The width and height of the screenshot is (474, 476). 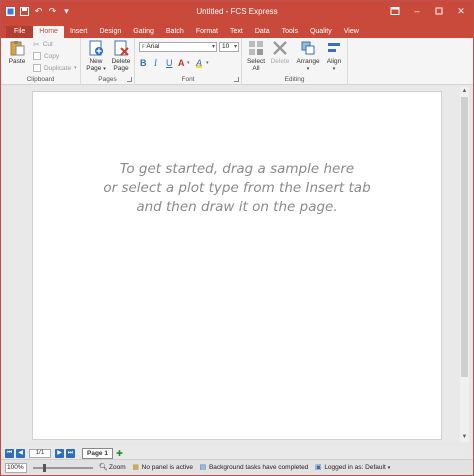 What do you see at coordinates (464, 91) in the screenshot?
I see `scroll-up-icon: ▲` at bounding box center [464, 91].